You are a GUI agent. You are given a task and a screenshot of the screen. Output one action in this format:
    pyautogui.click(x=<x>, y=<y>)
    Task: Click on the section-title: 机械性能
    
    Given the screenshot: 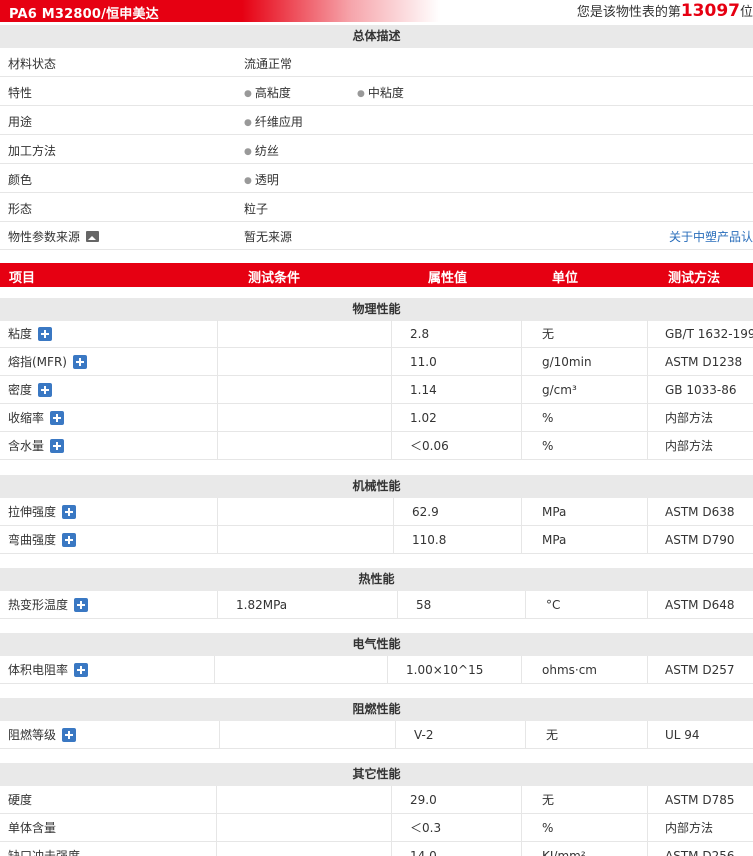 What is the action you would take?
    pyautogui.click(x=376, y=486)
    